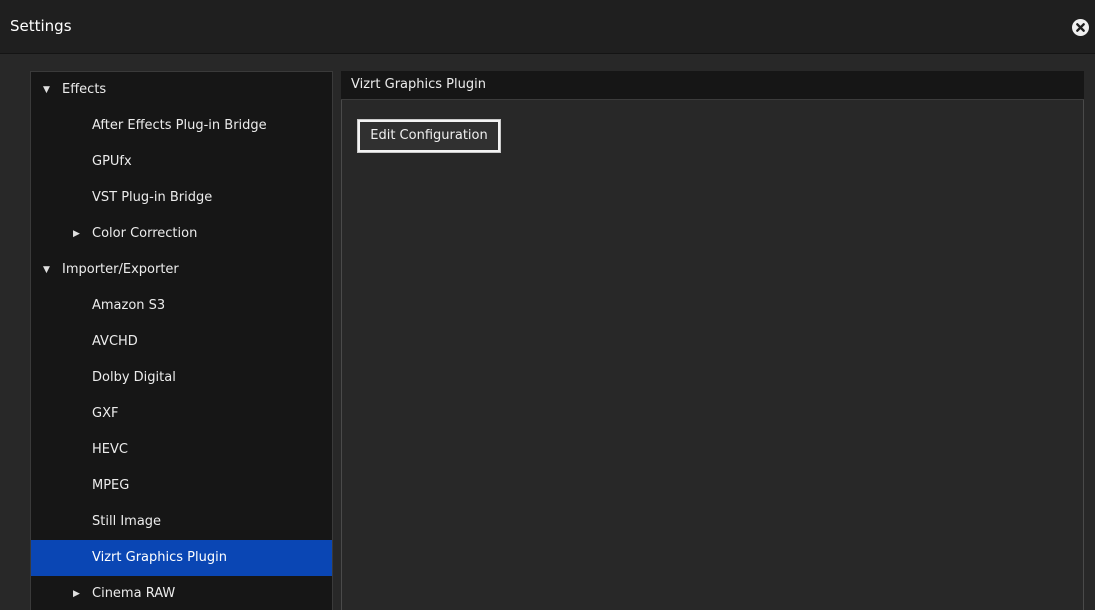 The width and height of the screenshot is (1095, 610). What do you see at coordinates (120, 269) in the screenshot?
I see `tree-item-label: Importer/Exporter` at bounding box center [120, 269].